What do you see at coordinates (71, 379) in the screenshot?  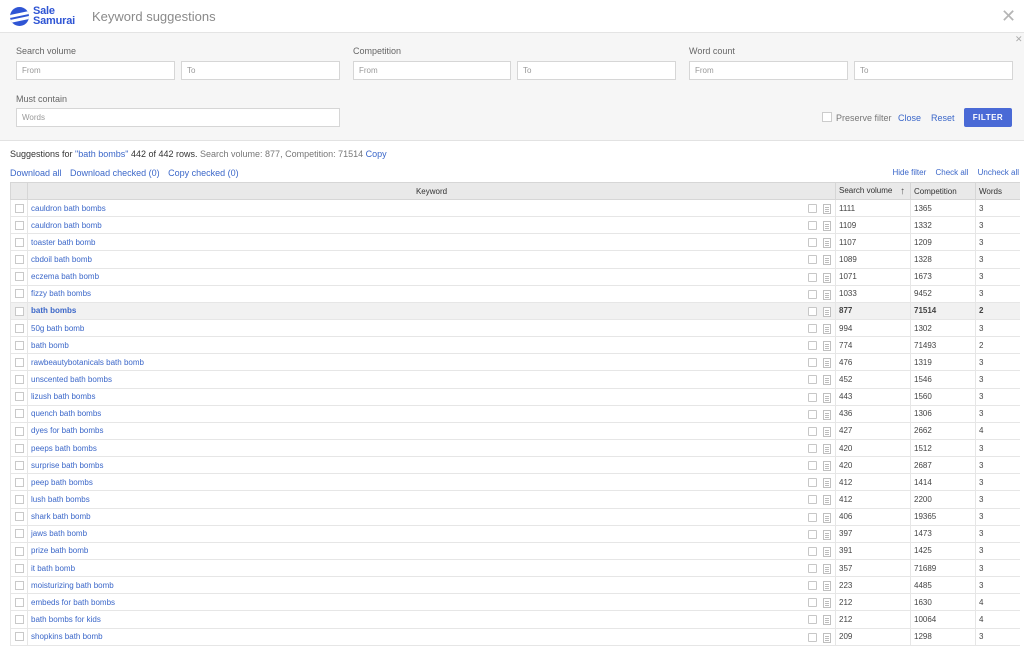 I see `keyword-link: unscented bath bombs` at bounding box center [71, 379].